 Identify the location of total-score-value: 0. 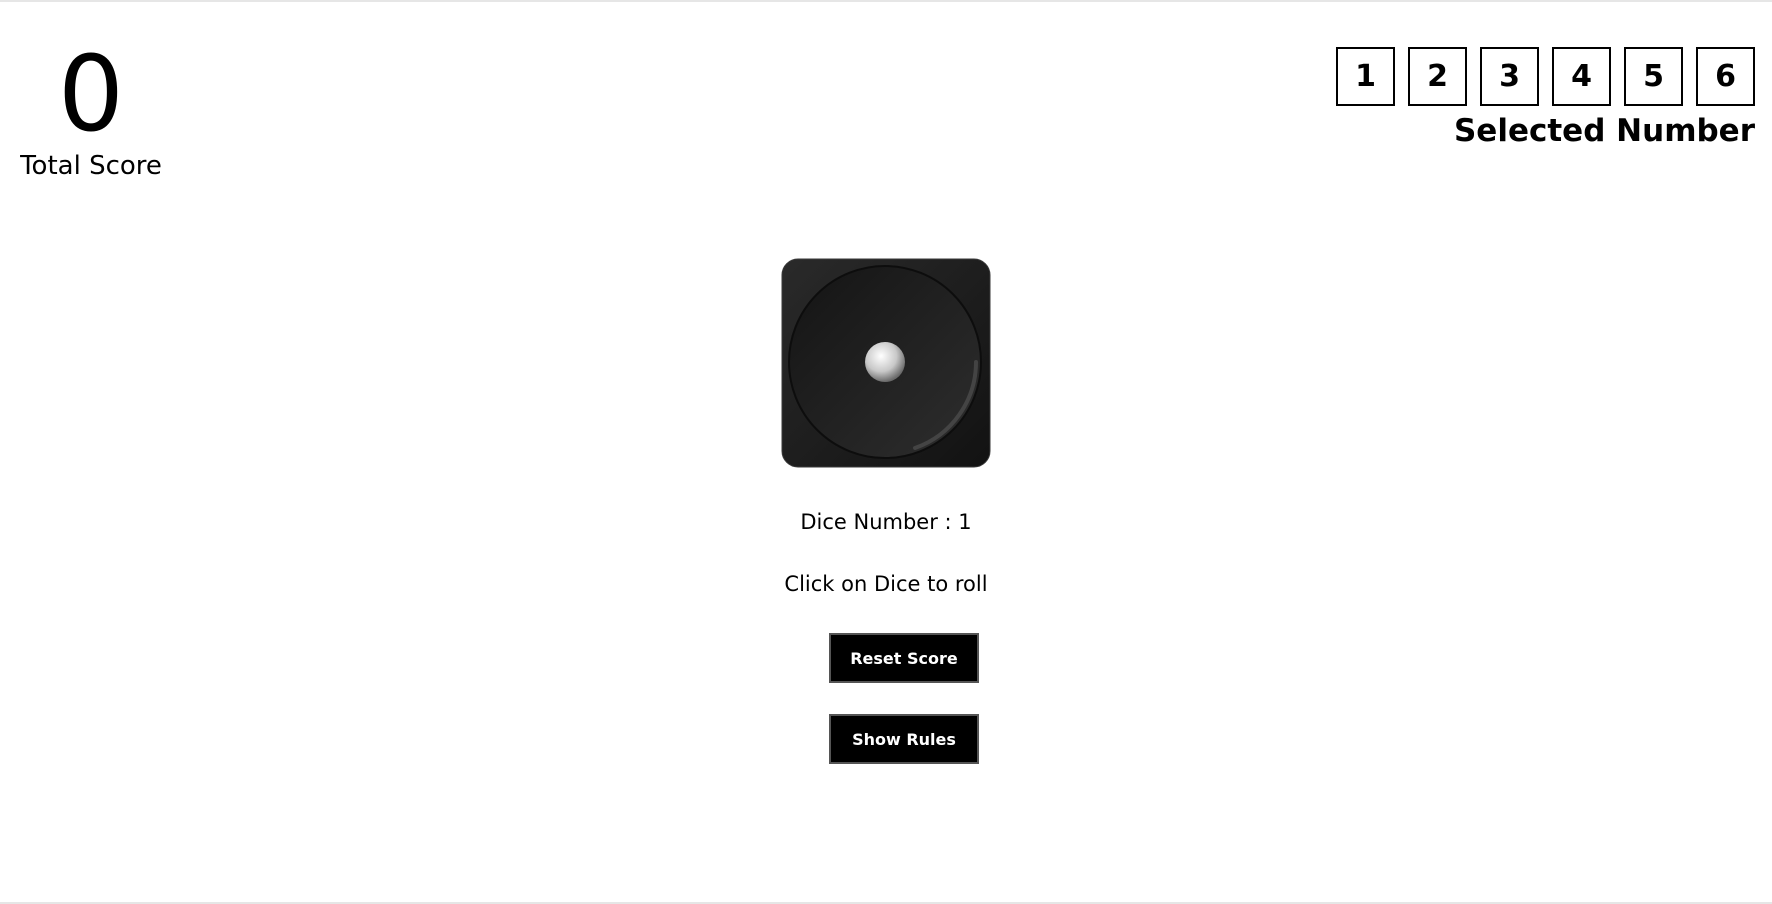
(91, 94).